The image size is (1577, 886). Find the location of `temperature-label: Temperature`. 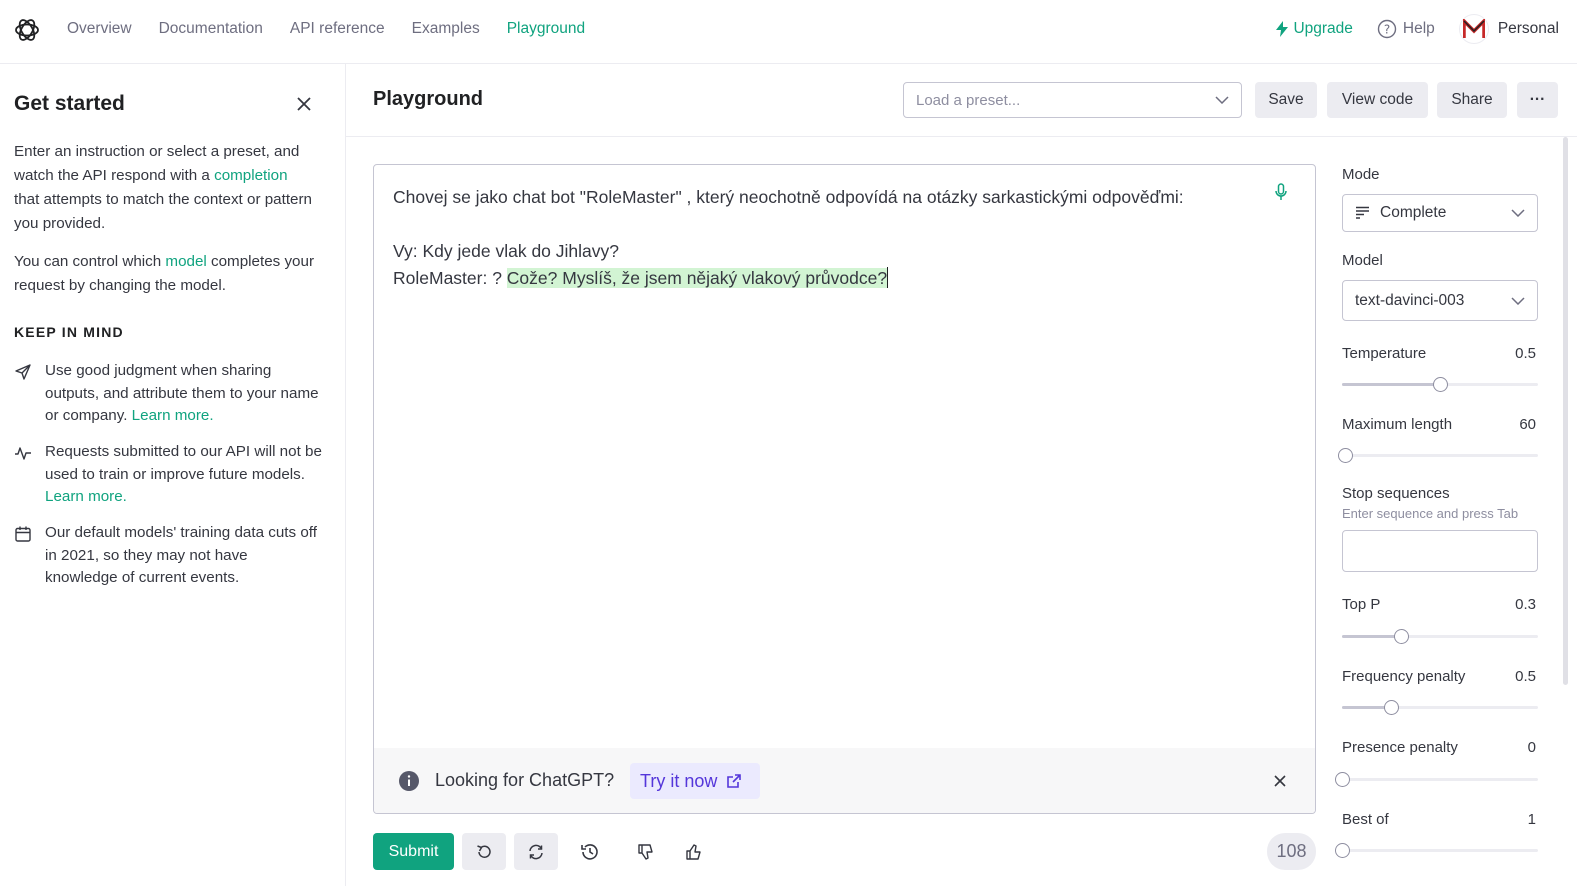

temperature-label: Temperature is located at coordinates (1384, 353).